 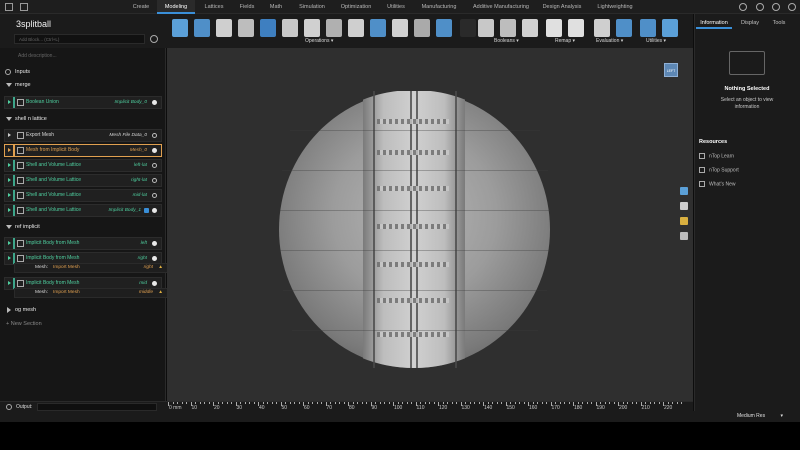 I want to click on tab-optimization: Optimization, so click(x=356, y=7).